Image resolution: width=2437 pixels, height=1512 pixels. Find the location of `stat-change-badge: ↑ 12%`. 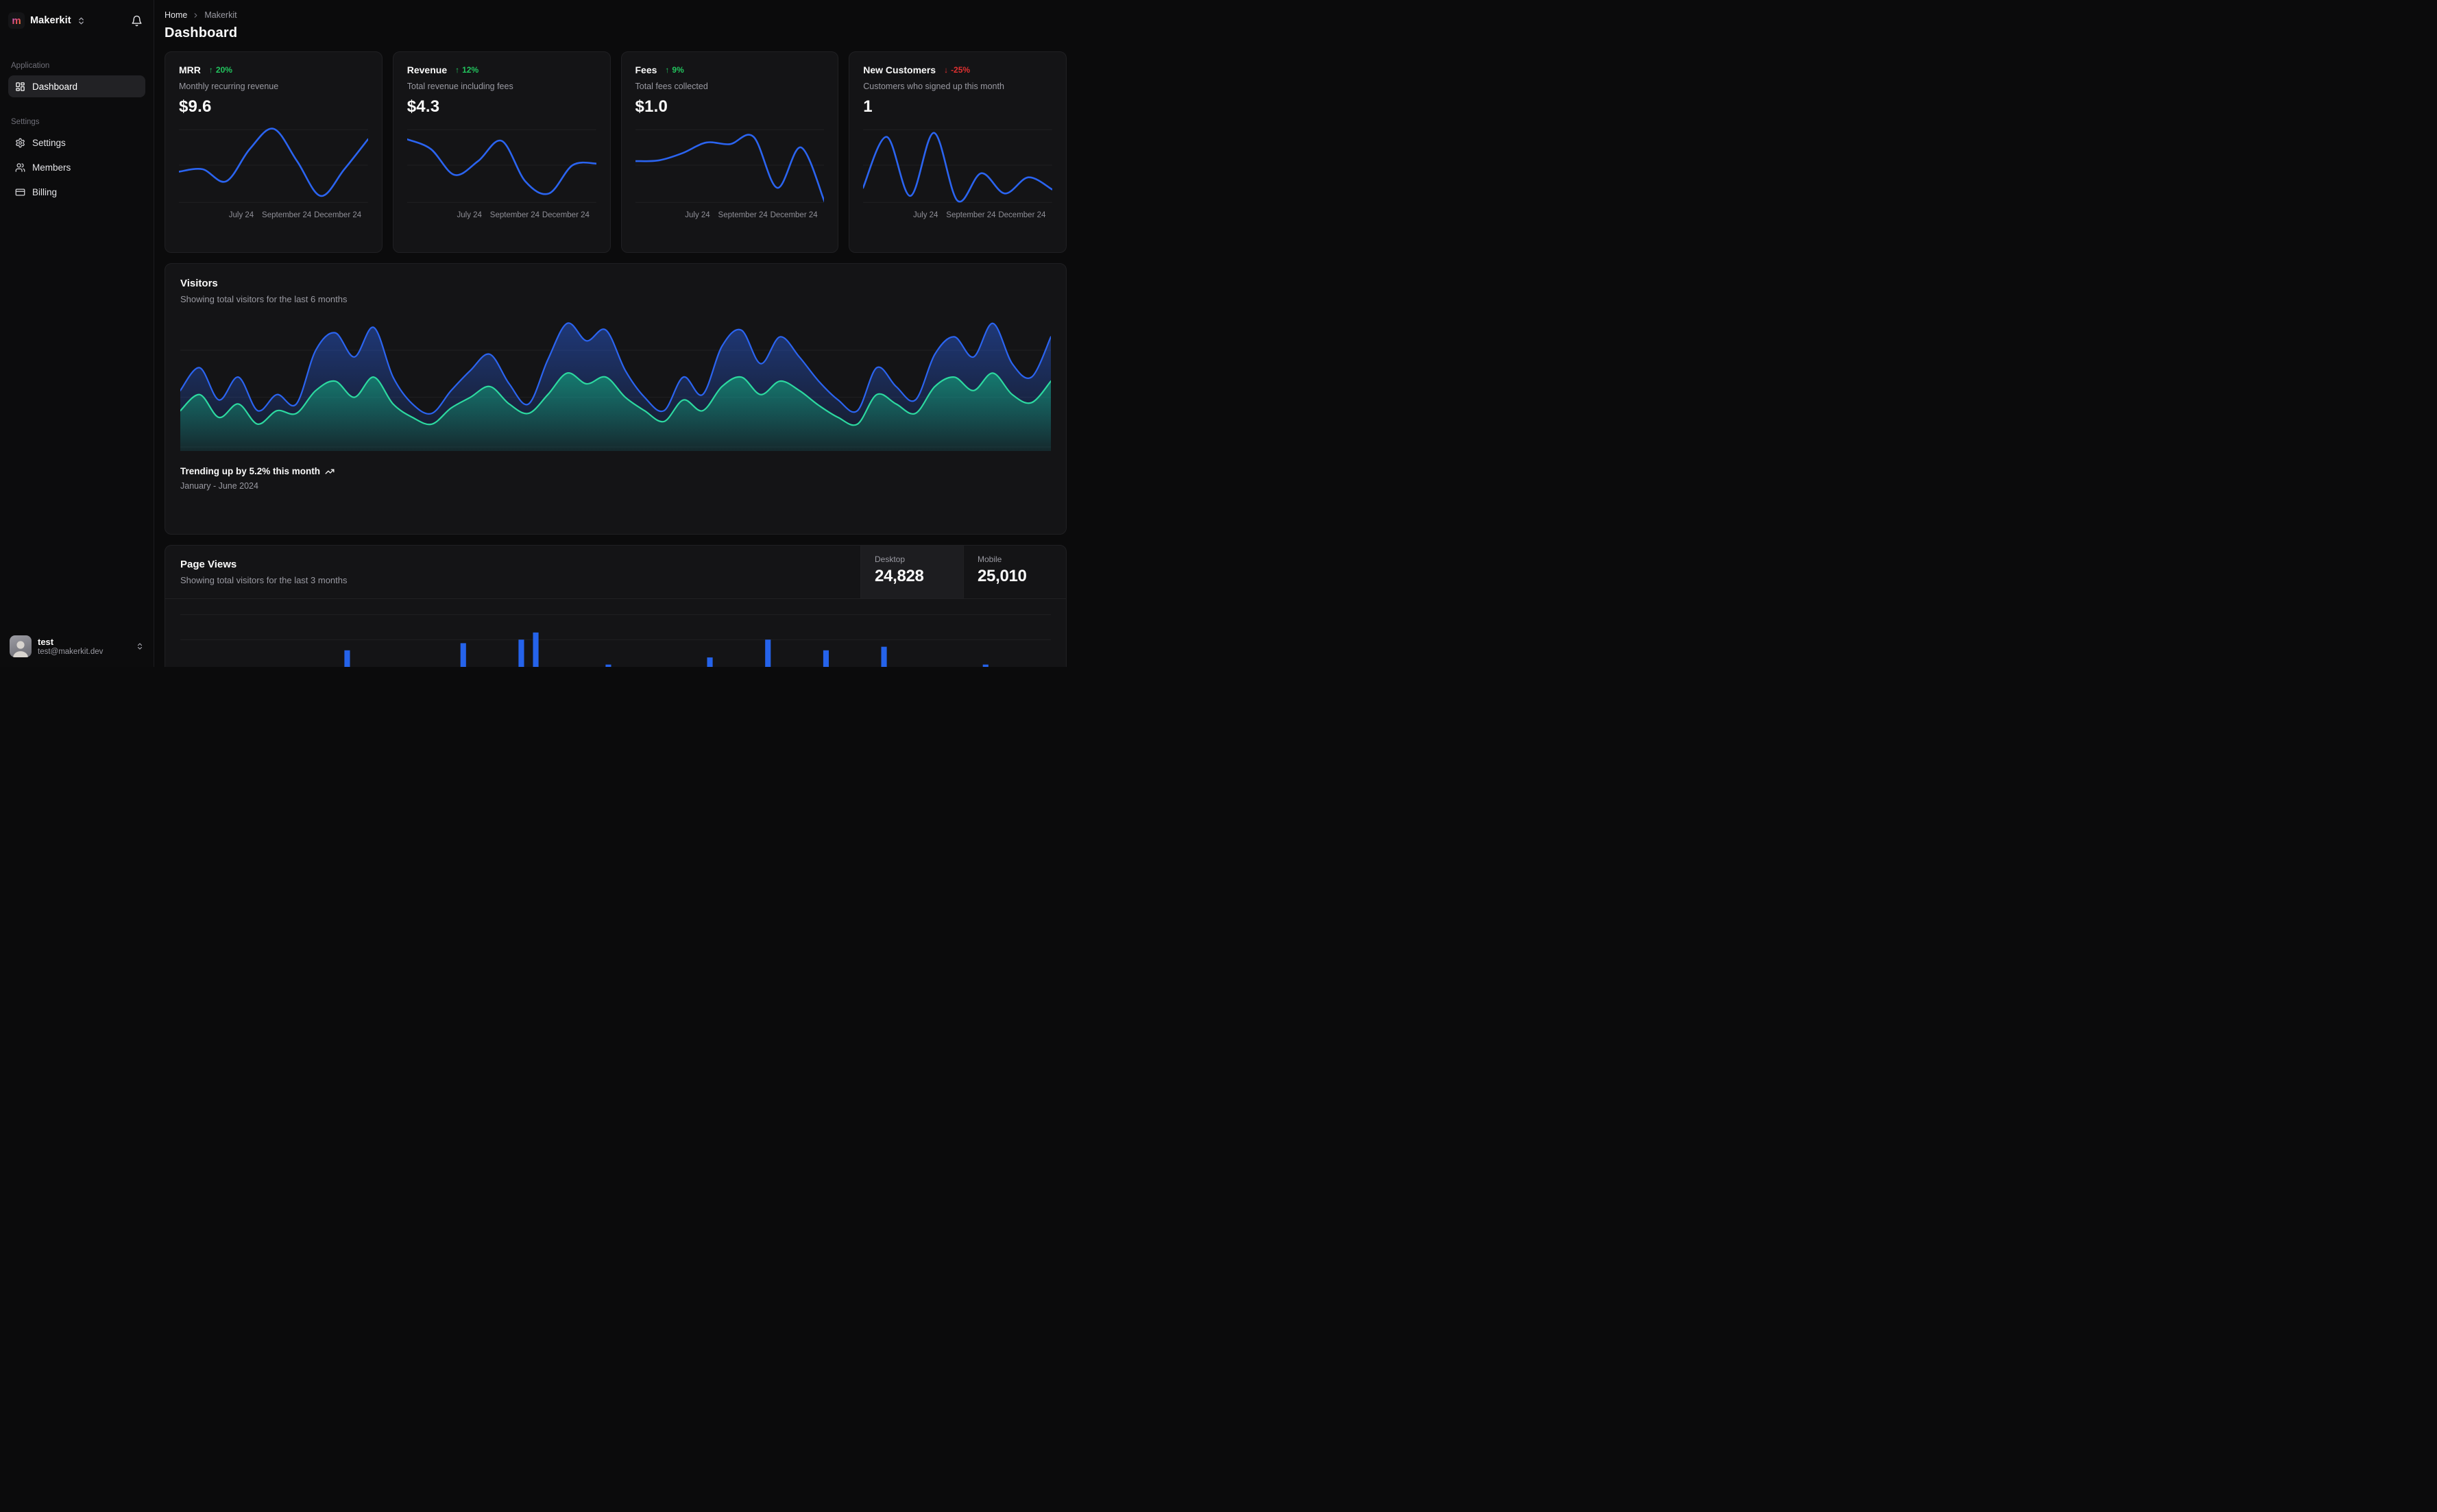

stat-change-badge: ↑ 12% is located at coordinates (467, 70).